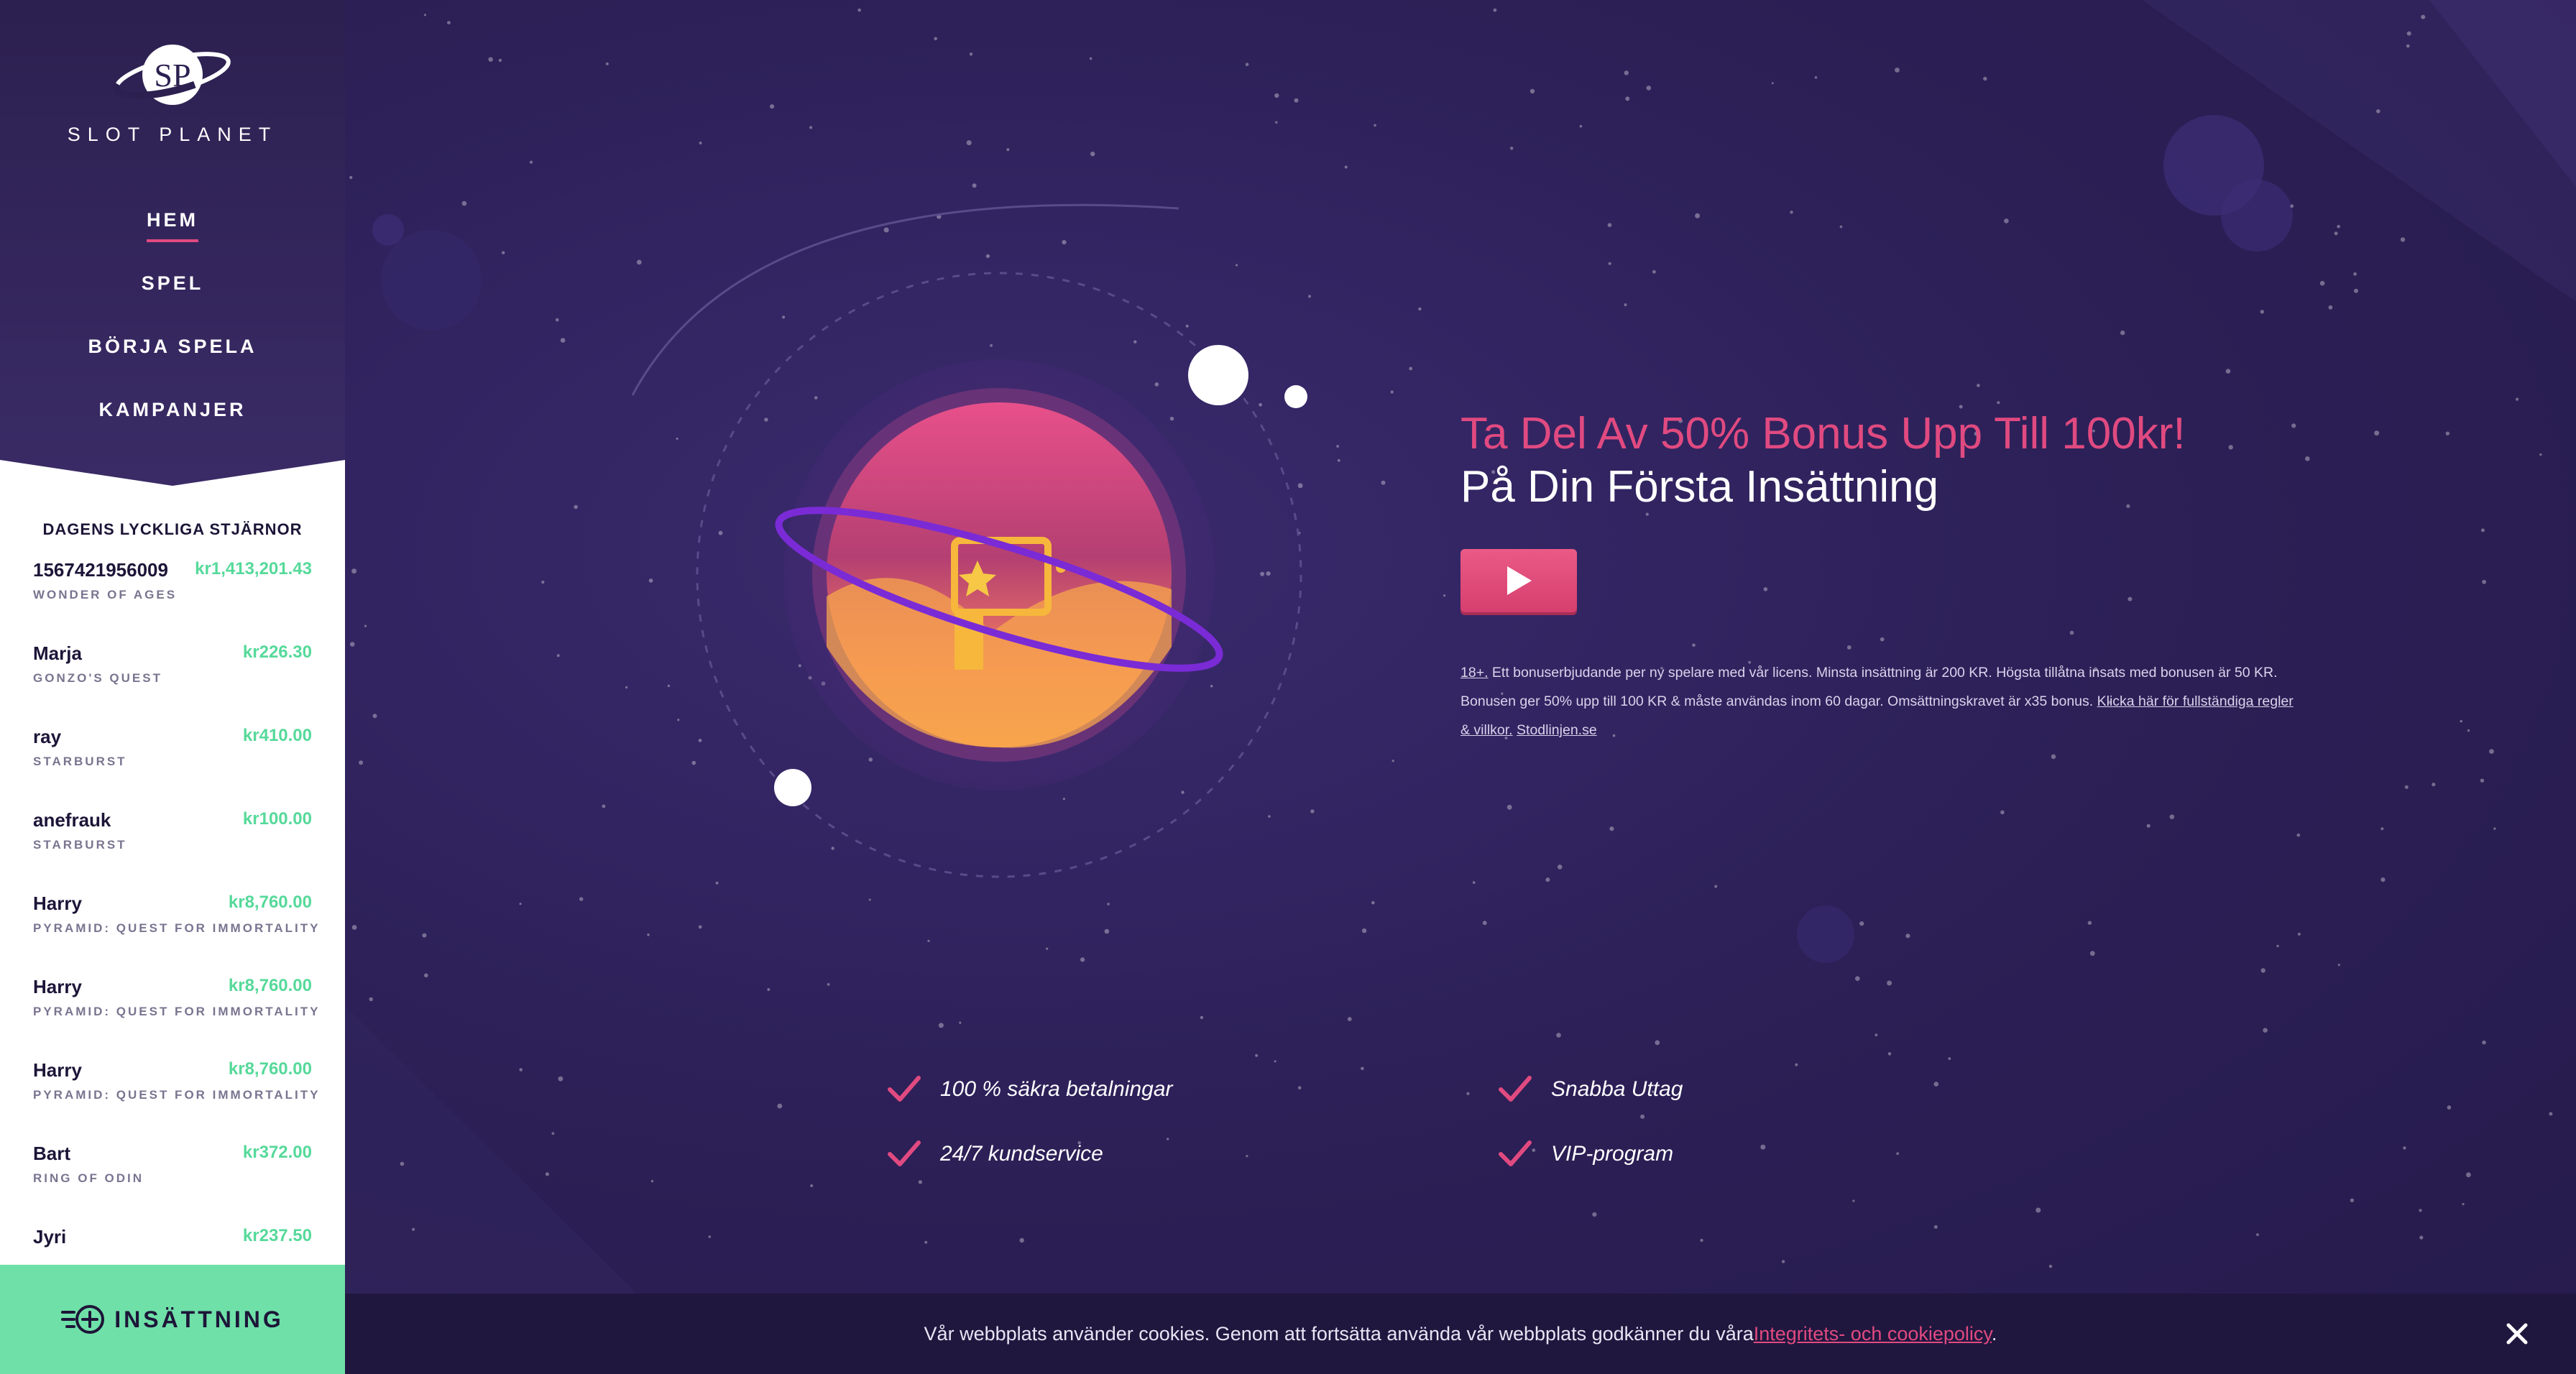 The height and width of the screenshot is (1374, 2576). Describe the element at coordinates (52, 1153) in the screenshot. I see `winner-name: Bart` at that location.